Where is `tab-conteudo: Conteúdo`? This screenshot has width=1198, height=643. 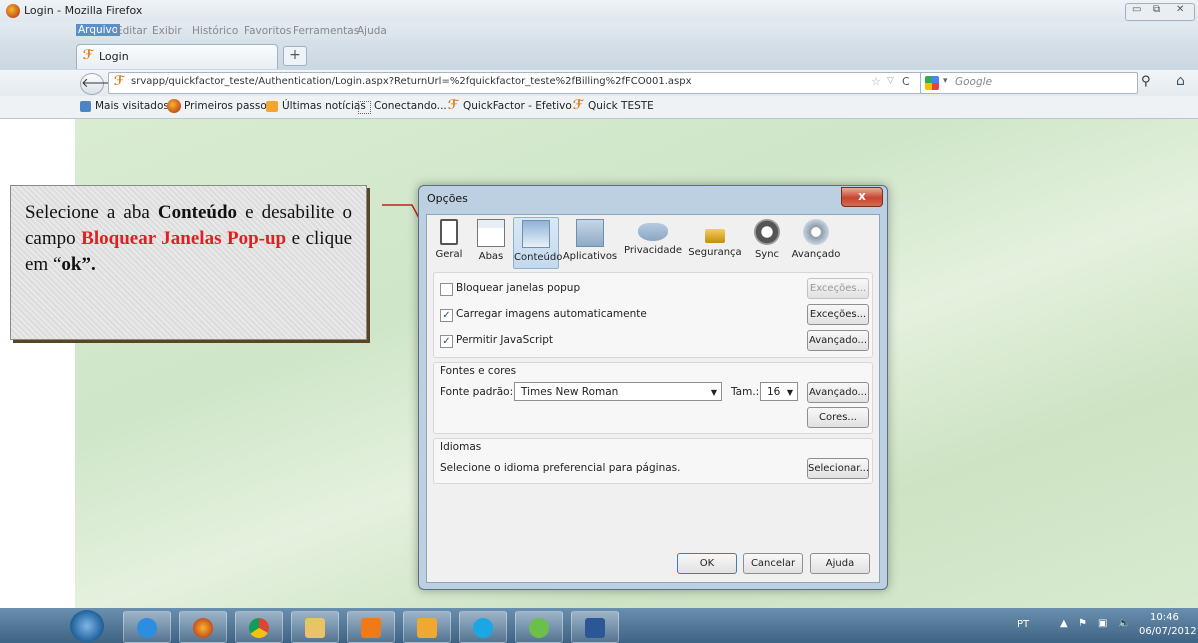
tab-conteudo: Conteúdo is located at coordinates (538, 243).